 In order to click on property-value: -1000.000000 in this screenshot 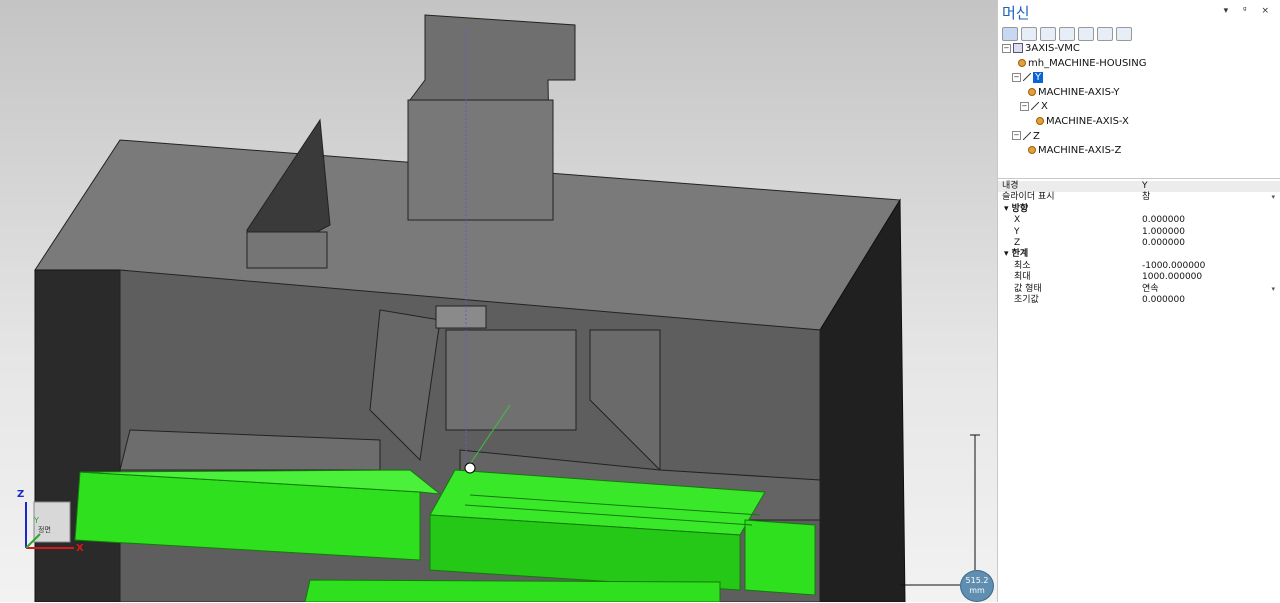, I will do `click(1173, 266)`.